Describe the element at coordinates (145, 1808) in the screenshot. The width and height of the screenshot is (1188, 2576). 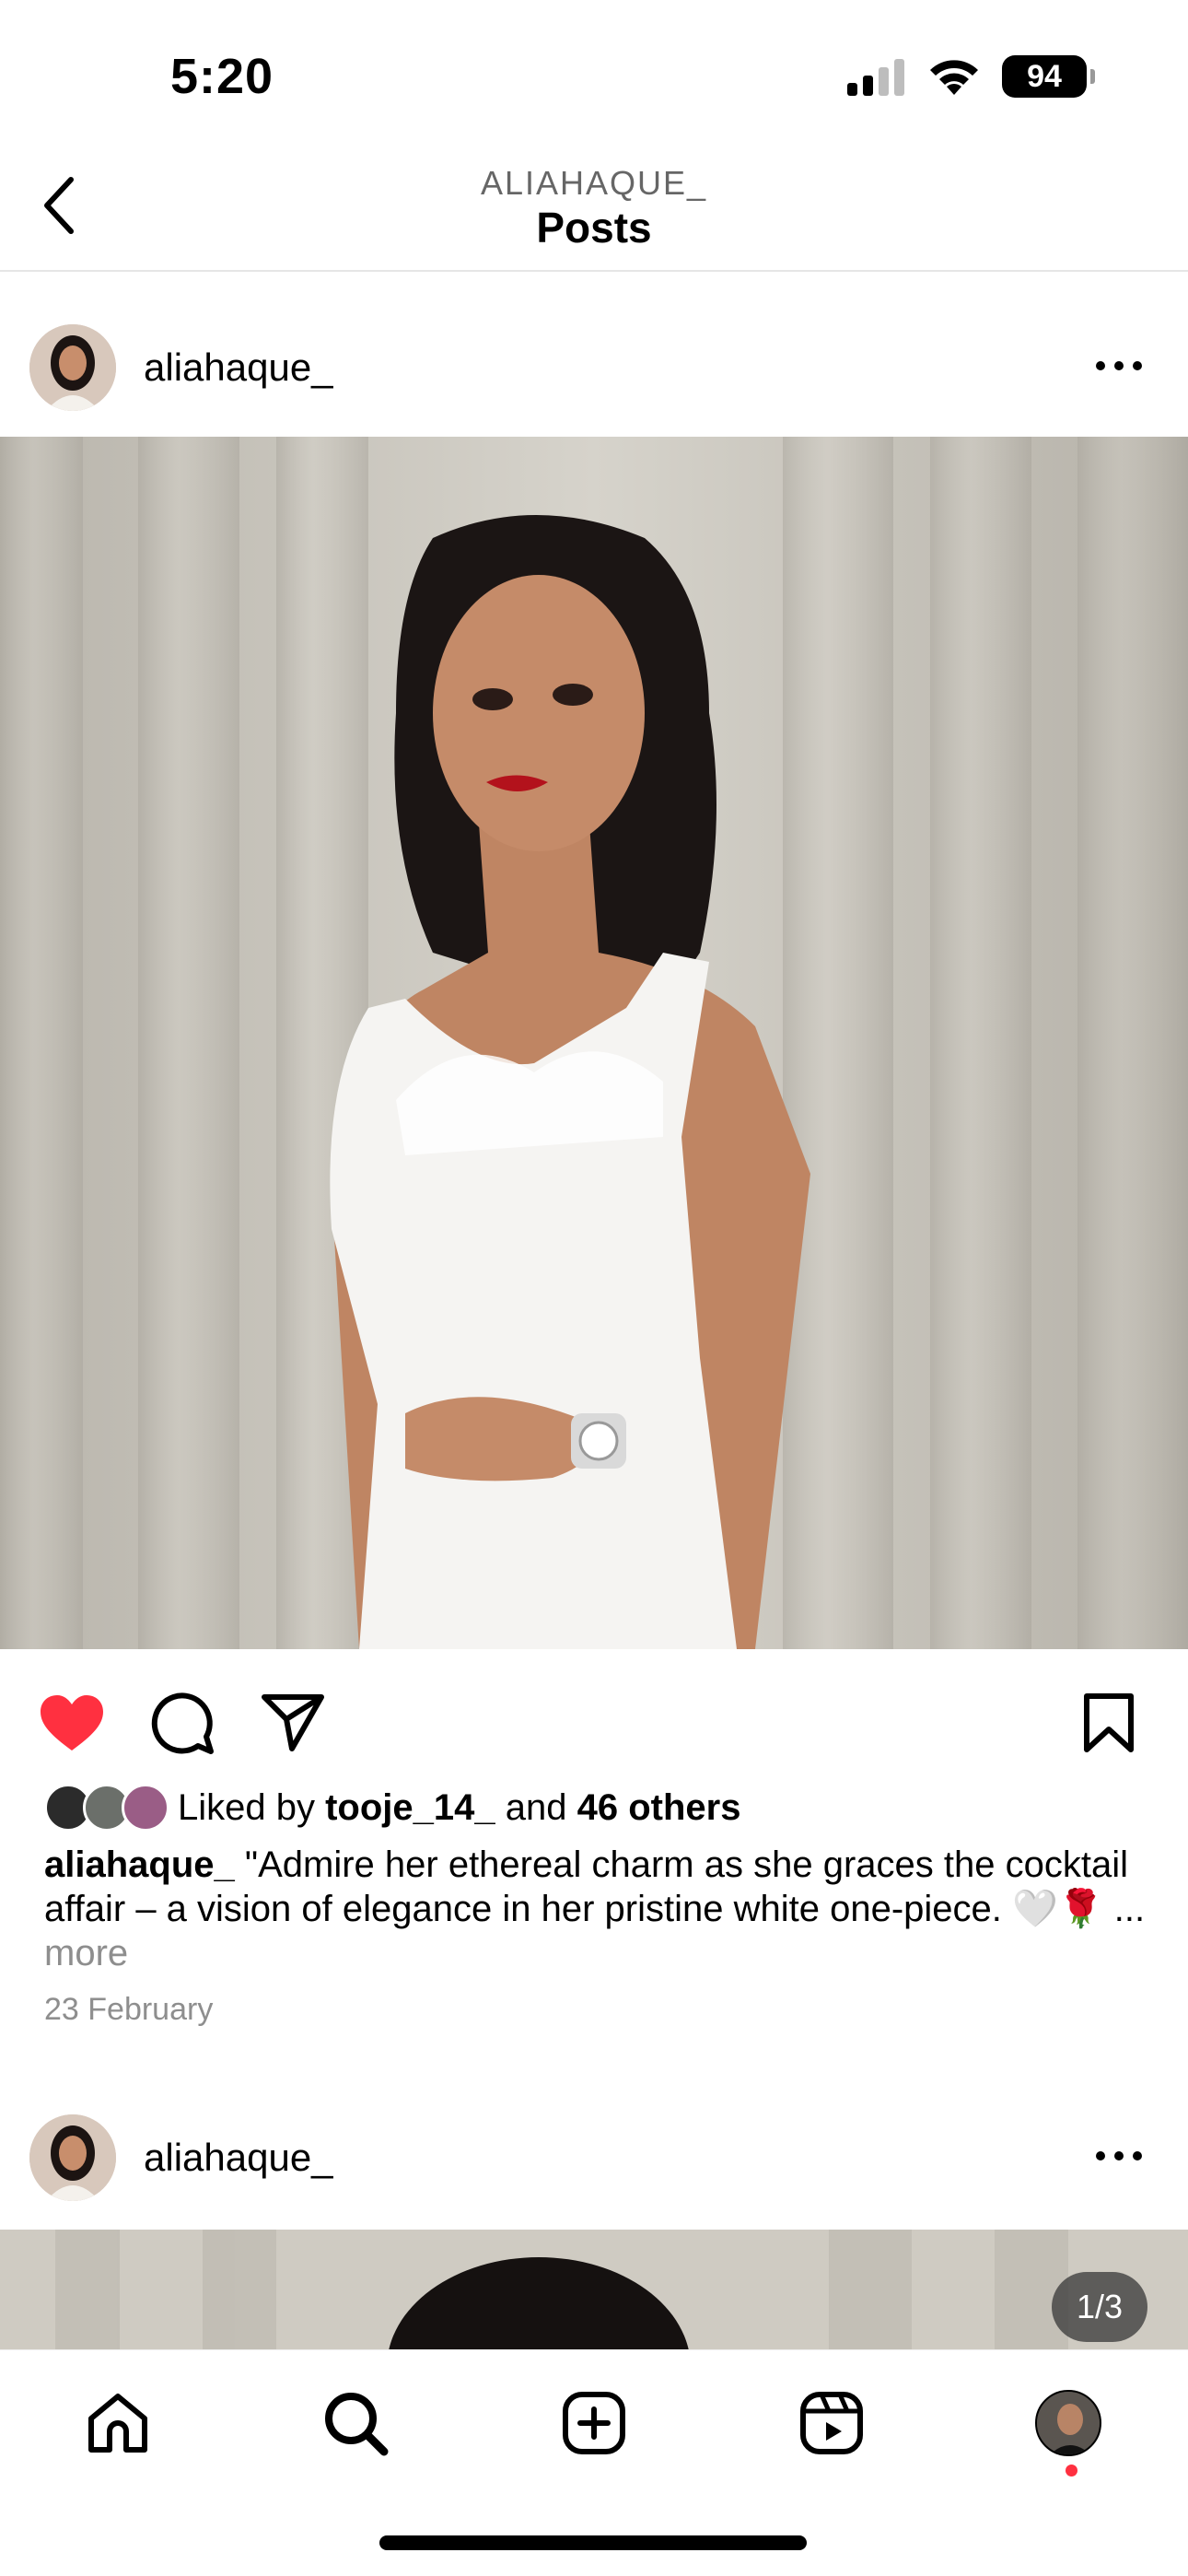
I see `liker-avatar` at that location.